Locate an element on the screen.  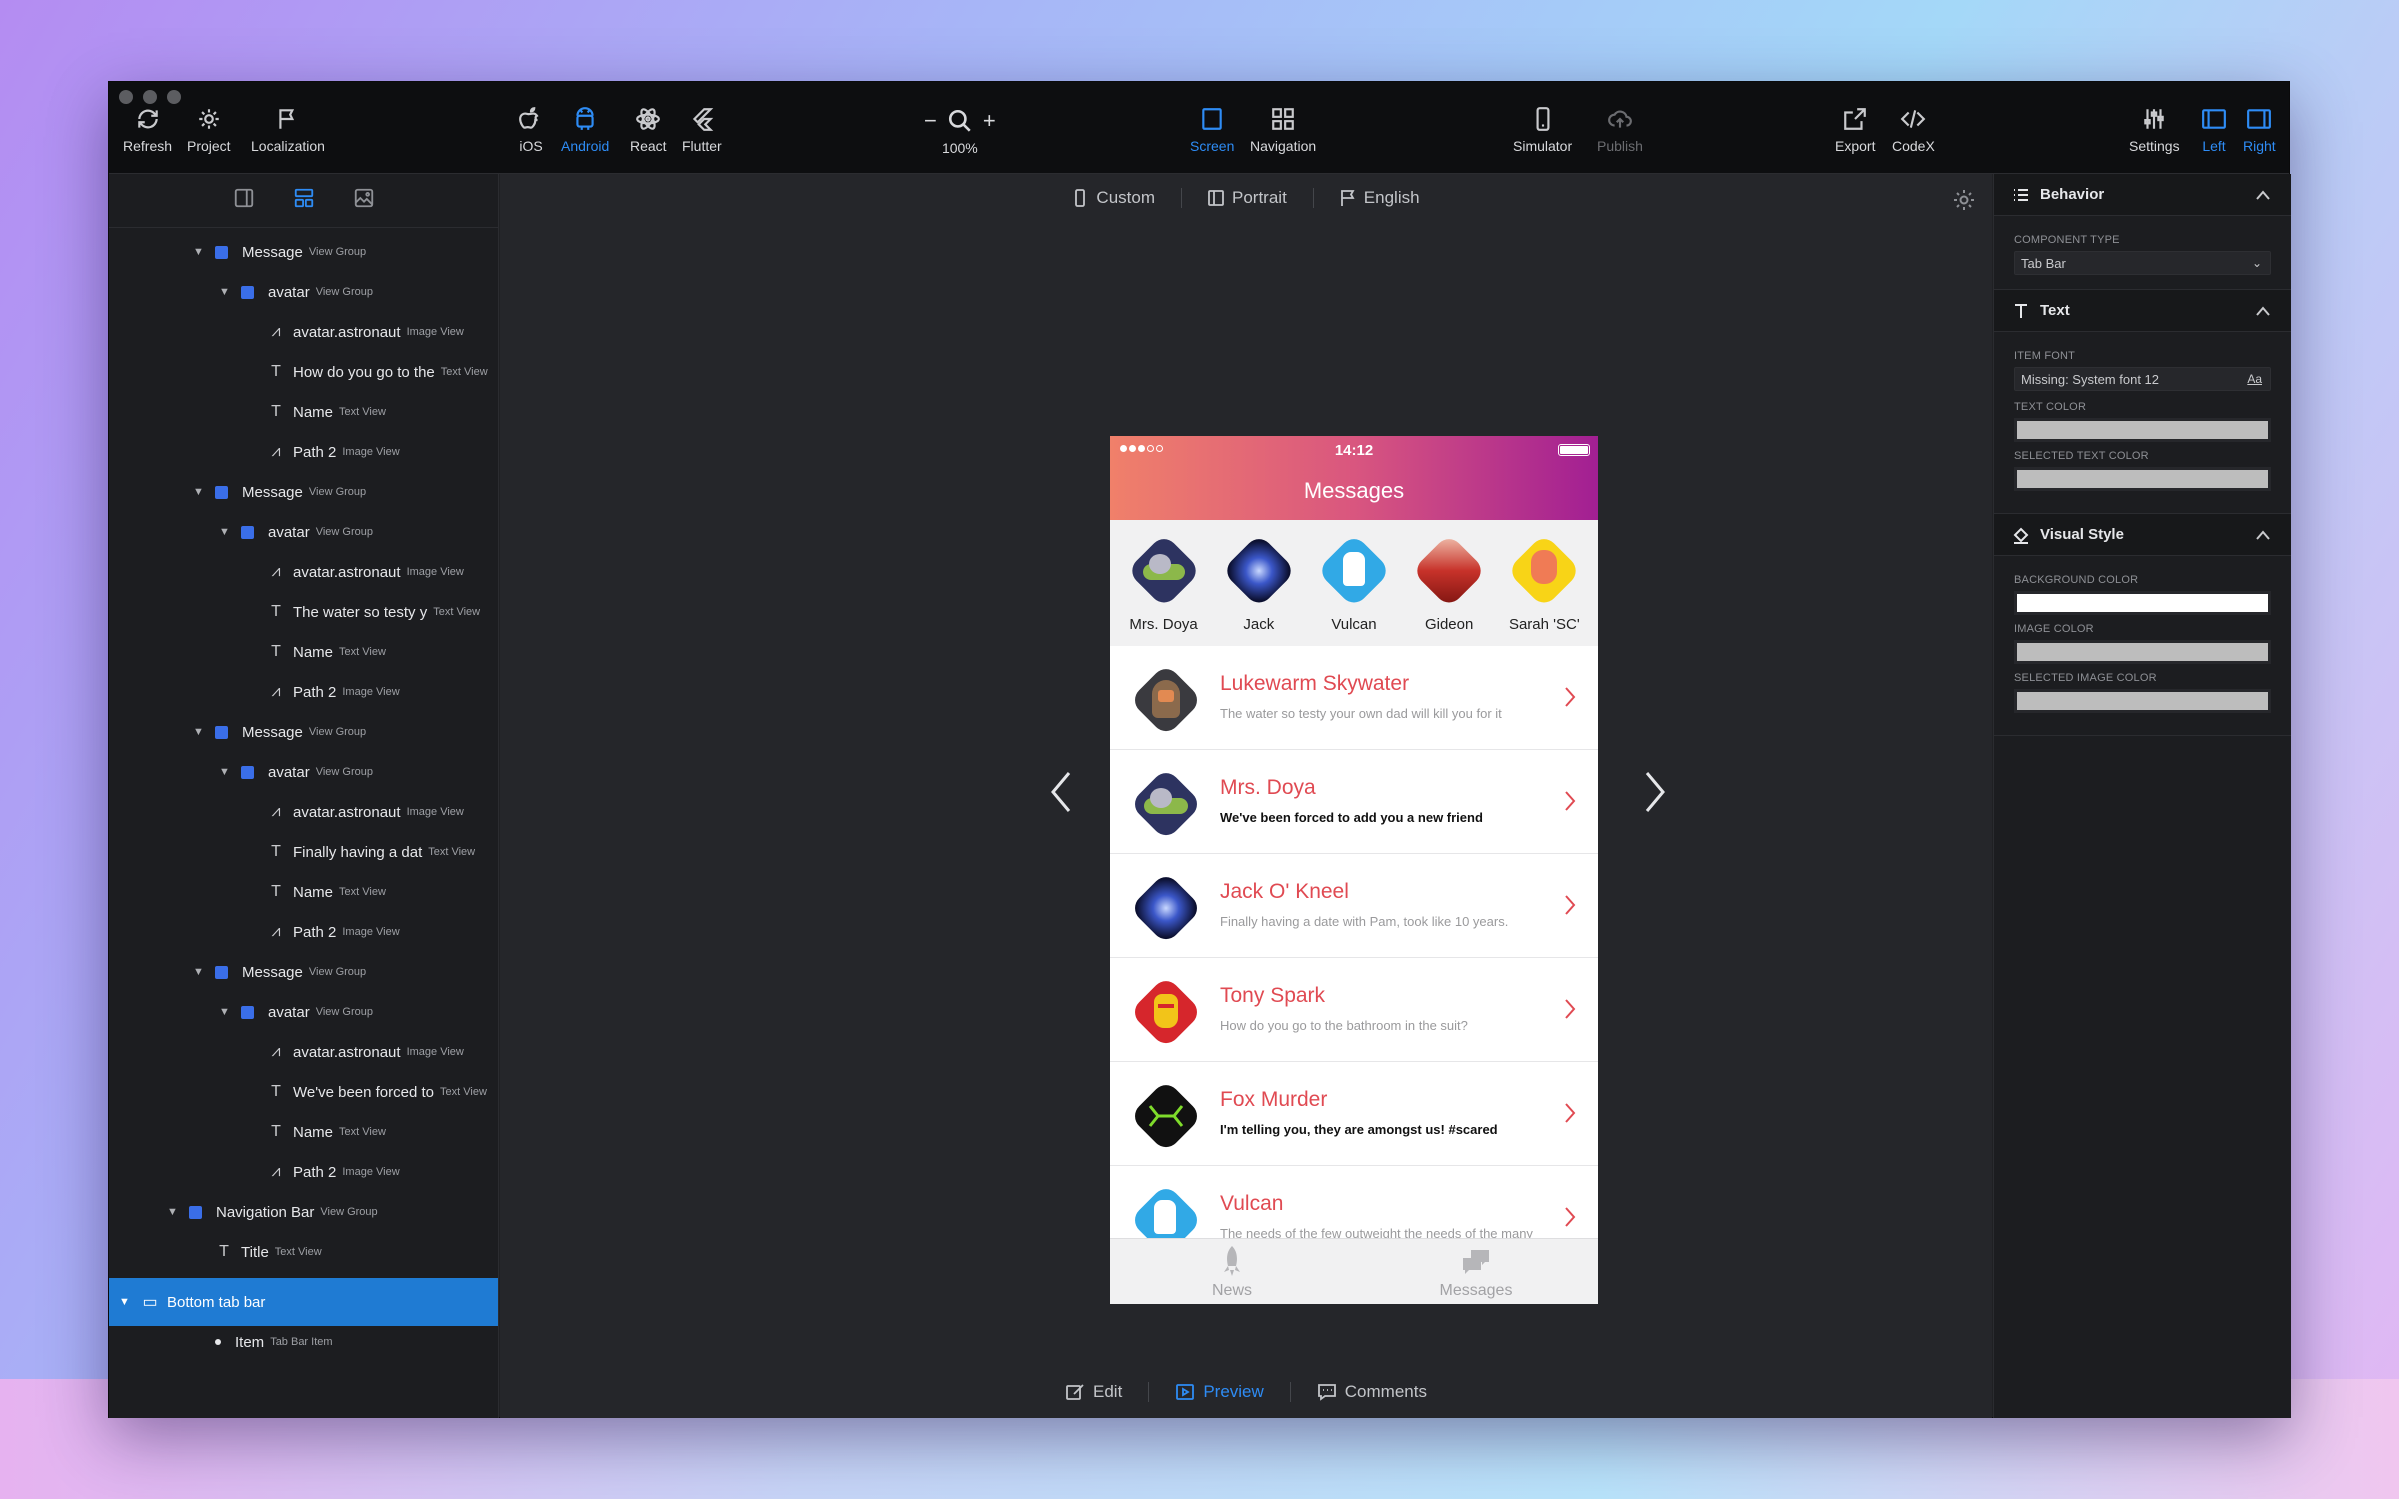
edit-mode-button: Edit is located at coordinates (1094, 1392).